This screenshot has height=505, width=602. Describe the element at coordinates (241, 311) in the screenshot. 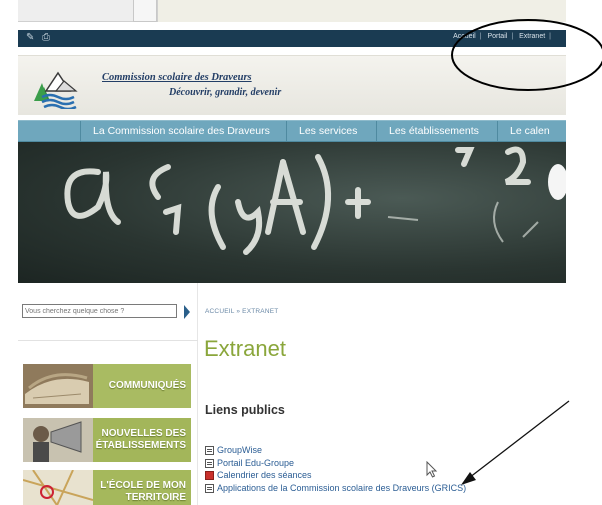

I see `breadcrumb: ACCUEIL » EXTRANET` at that location.